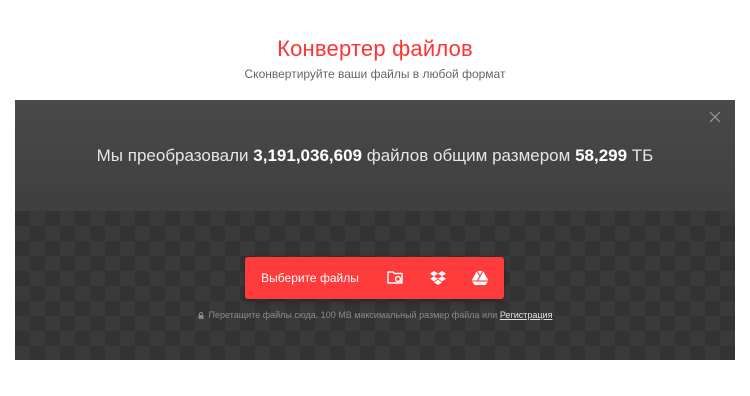  What do you see at coordinates (438, 278) in the screenshot?
I see `dropbox-icon` at bounding box center [438, 278].